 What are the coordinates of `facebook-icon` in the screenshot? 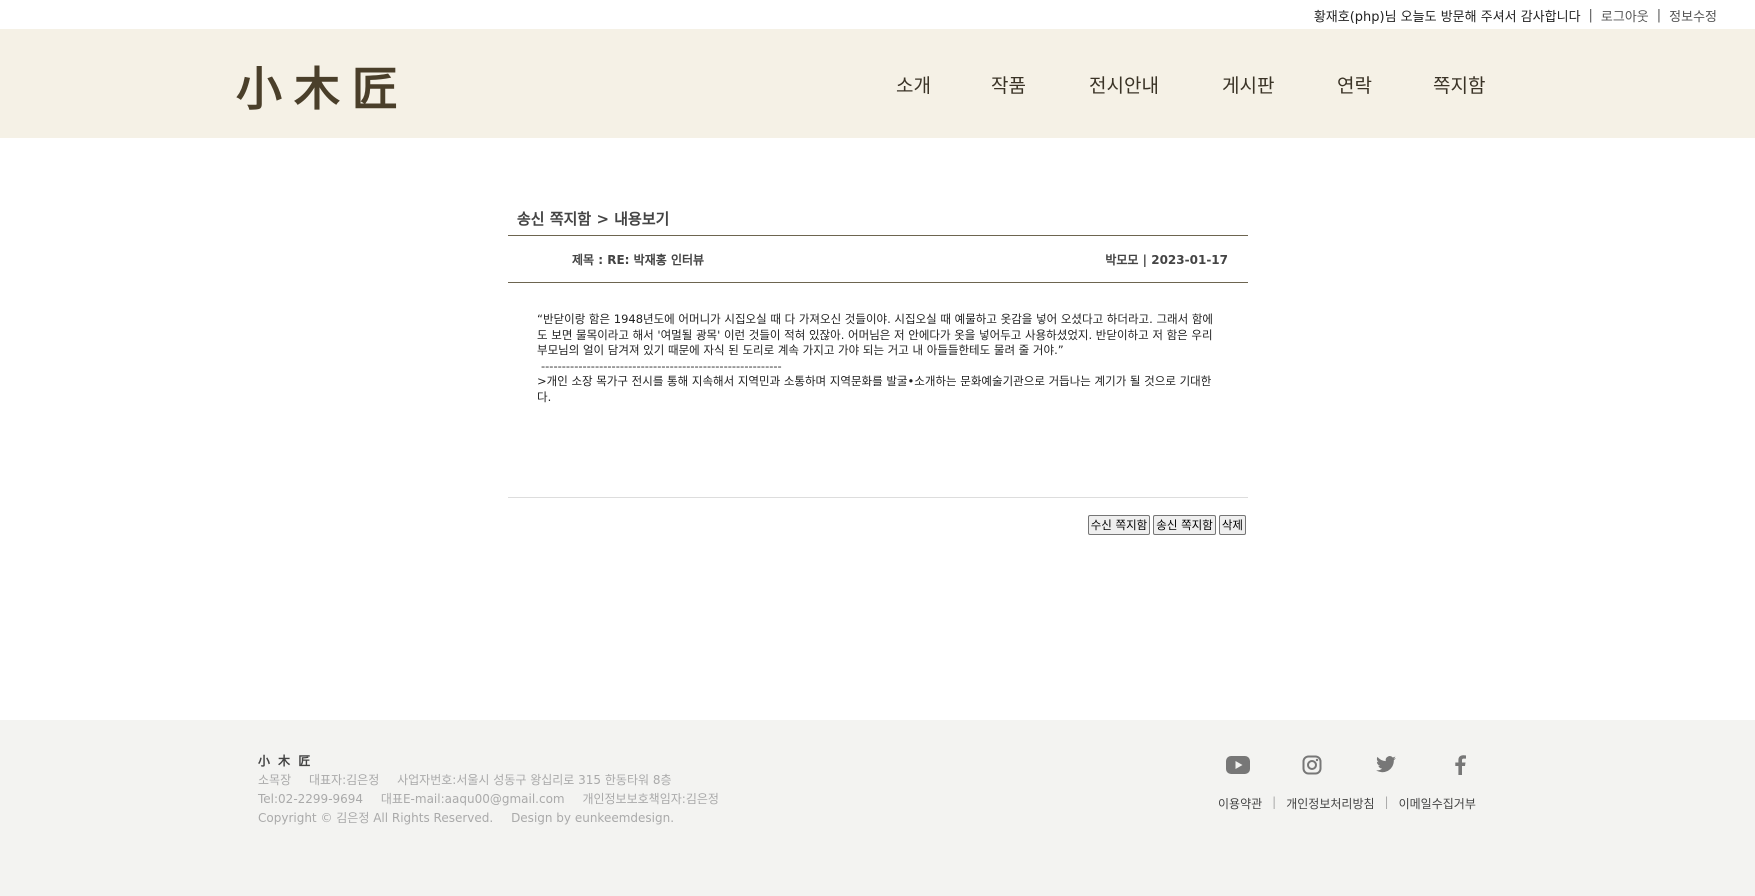 It's located at (1460, 765).